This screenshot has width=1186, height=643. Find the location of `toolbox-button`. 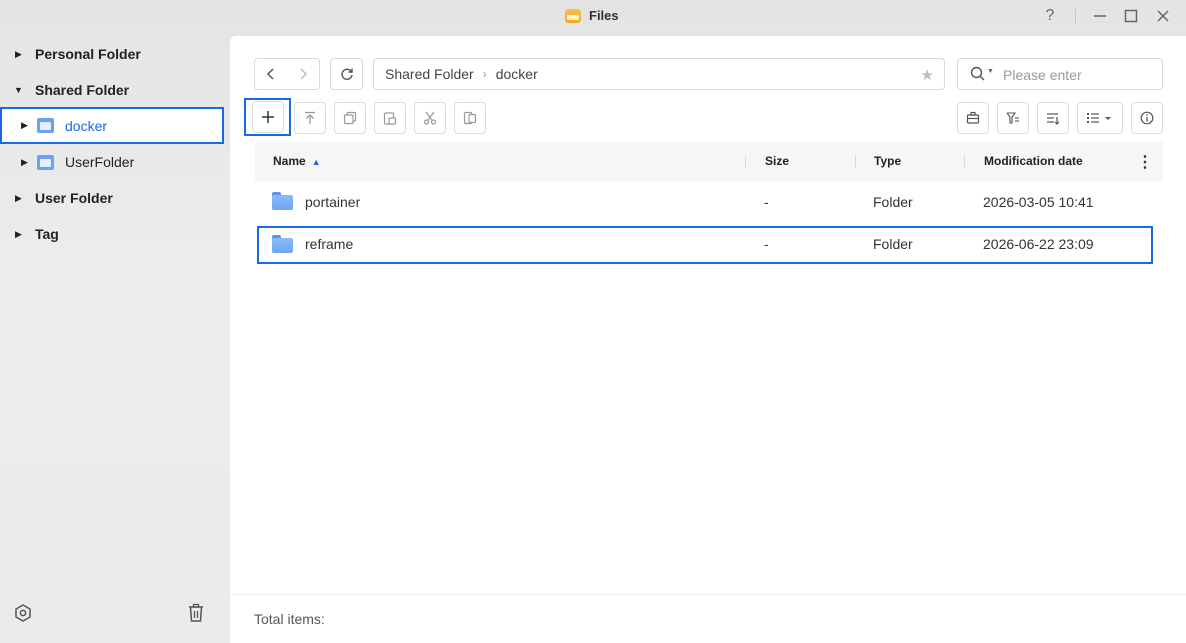

toolbox-button is located at coordinates (973, 118).